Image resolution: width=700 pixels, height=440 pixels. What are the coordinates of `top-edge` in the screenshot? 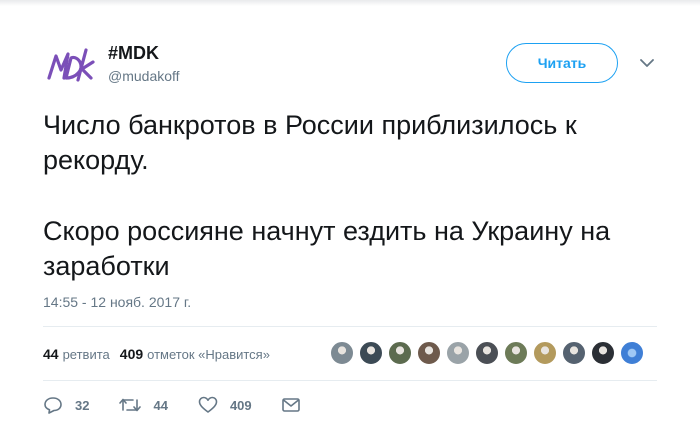 It's located at (350, 3).